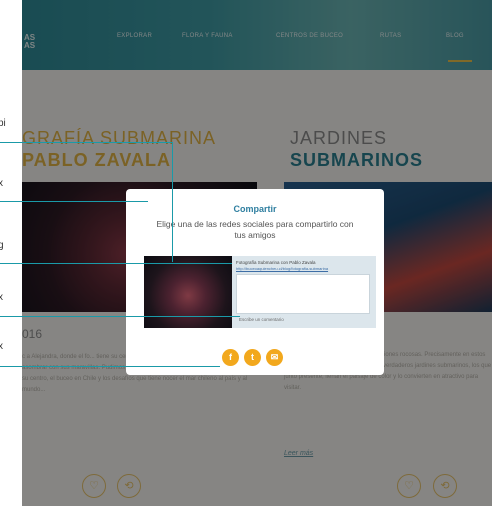  What do you see at coordinates (230, 357) in the screenshot?
I see `facebook-icon: f` at bounding box center [230, 357].